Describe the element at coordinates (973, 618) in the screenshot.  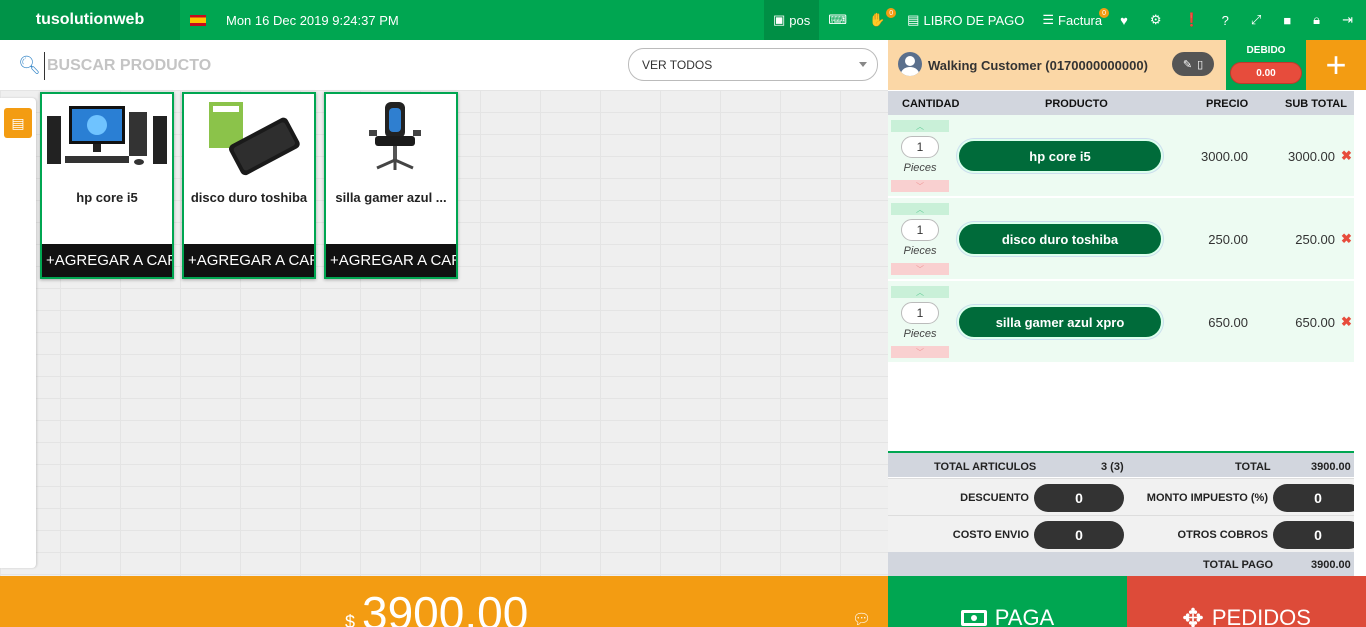
I see `money-icon` at that location.